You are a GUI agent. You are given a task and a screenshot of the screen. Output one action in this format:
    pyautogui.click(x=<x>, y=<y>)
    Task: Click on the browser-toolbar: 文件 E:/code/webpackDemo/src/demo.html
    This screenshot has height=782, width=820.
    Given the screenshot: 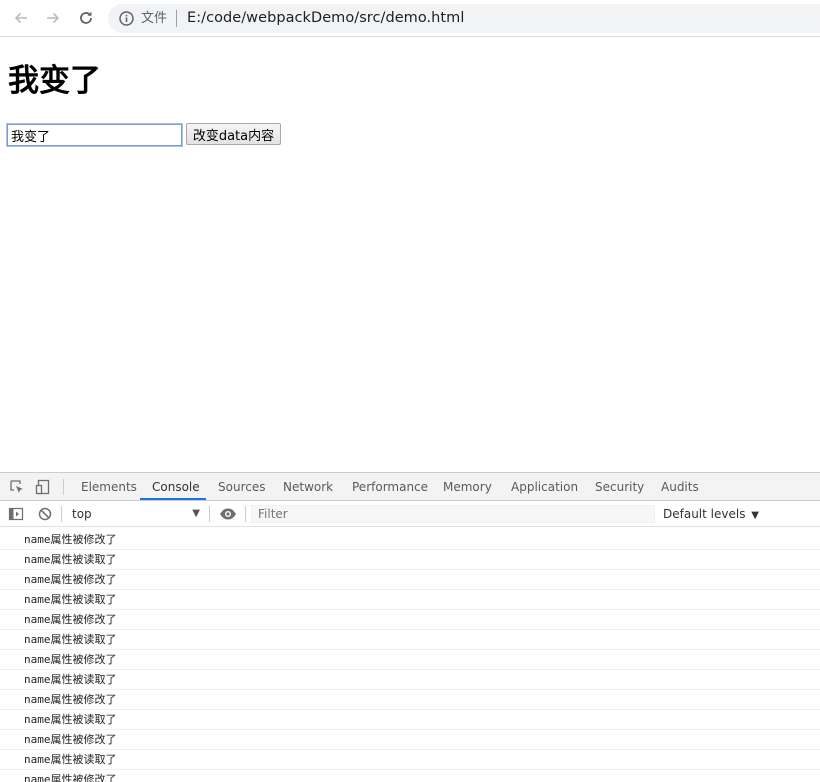 What is the action you would take?
    pyautogui.click(x=410, y=18)
    